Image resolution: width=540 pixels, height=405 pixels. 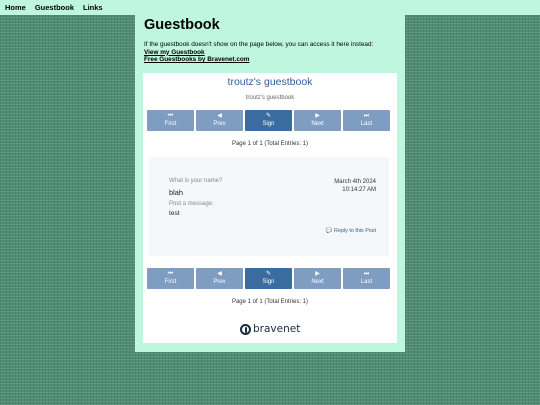 What do you see at coordinates (355, 231) in the screenshot?
I see `reply-label: Reply to this Post` at bounding box center [355, 231].